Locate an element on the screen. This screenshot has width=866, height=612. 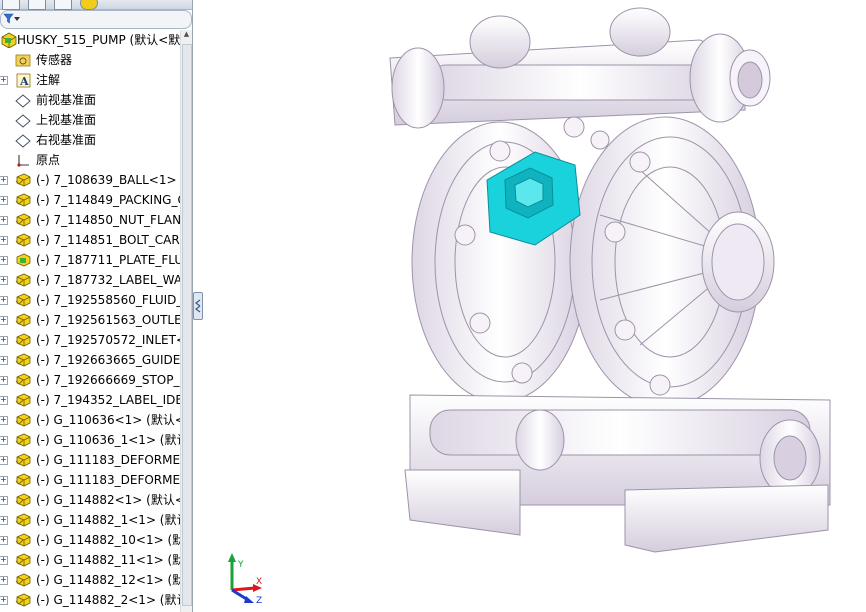
tree-item-label: (-) 7_192663665_GUIDE_ is located at coordinates (111, 360).